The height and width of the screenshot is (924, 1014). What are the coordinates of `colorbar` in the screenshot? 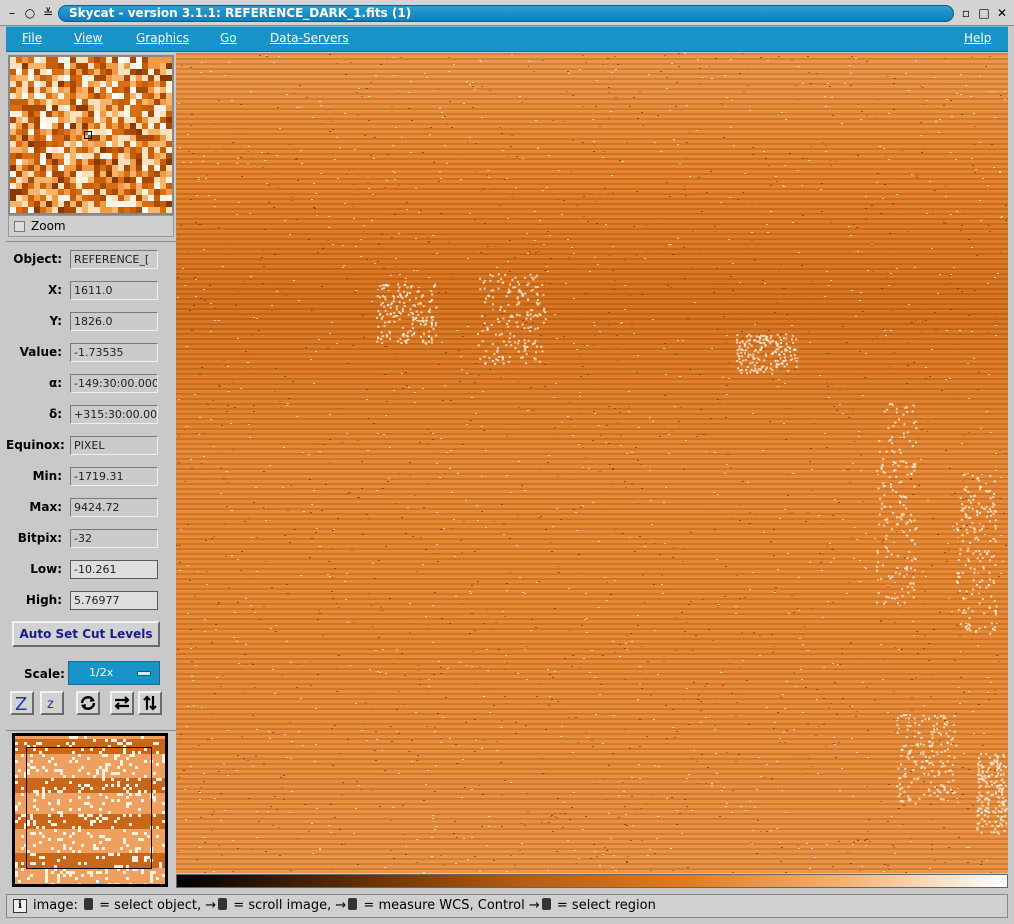 It's located at (592, 881).